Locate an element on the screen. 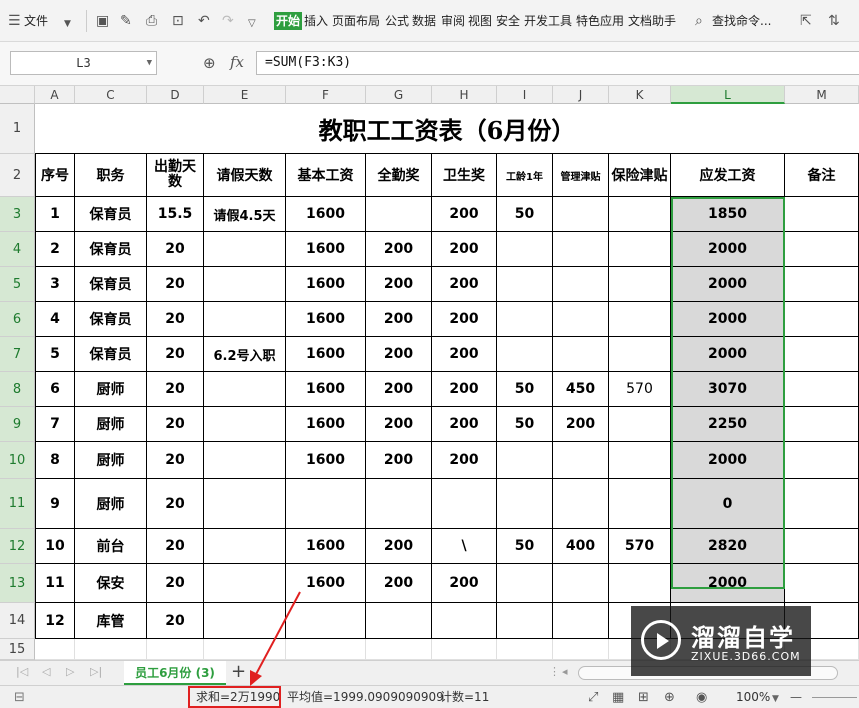  row-header-6: 6 is located at coordinates (17, 319).